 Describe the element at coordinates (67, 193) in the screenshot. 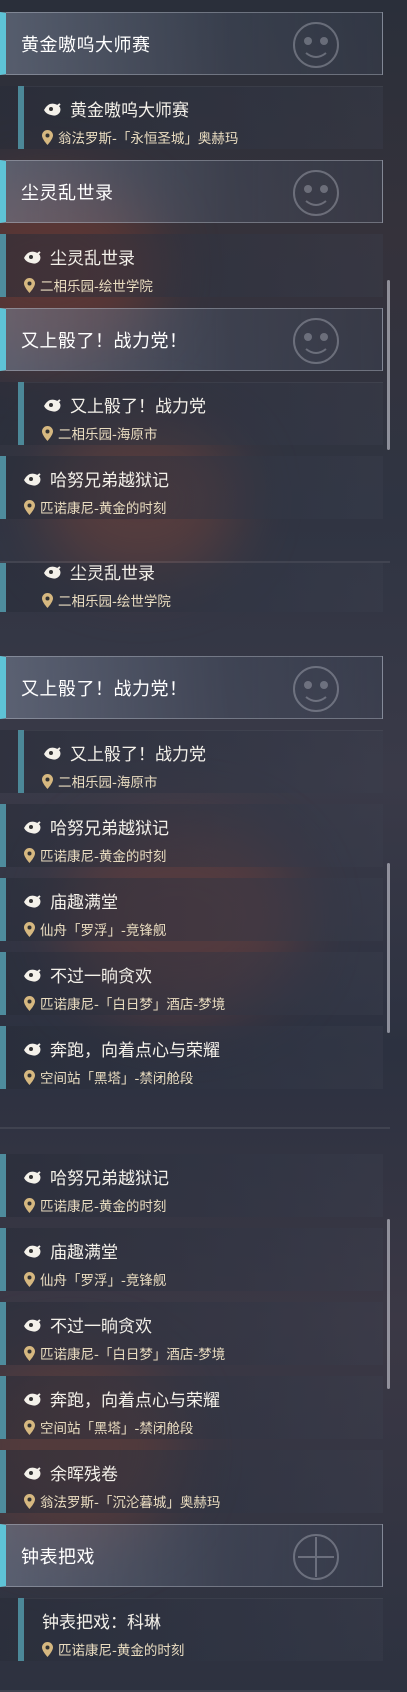

I see `header-title: 尘灵乱世录` at that location.